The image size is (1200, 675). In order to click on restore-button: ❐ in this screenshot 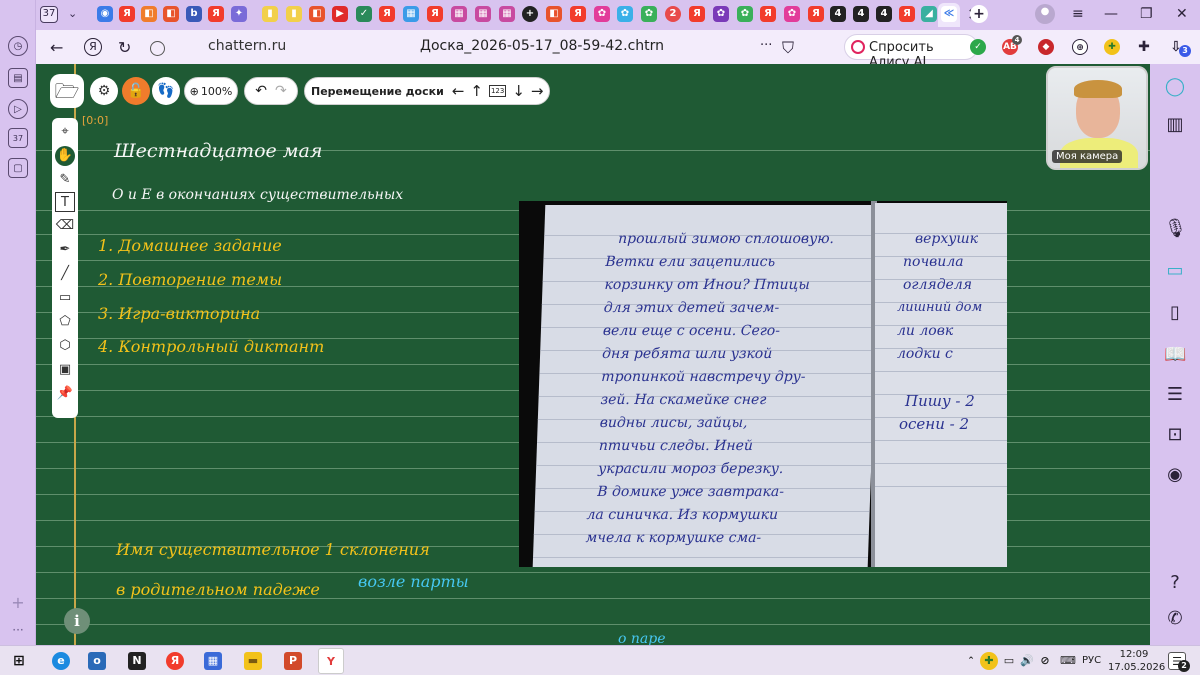, I will do `click(1146, 14)`.